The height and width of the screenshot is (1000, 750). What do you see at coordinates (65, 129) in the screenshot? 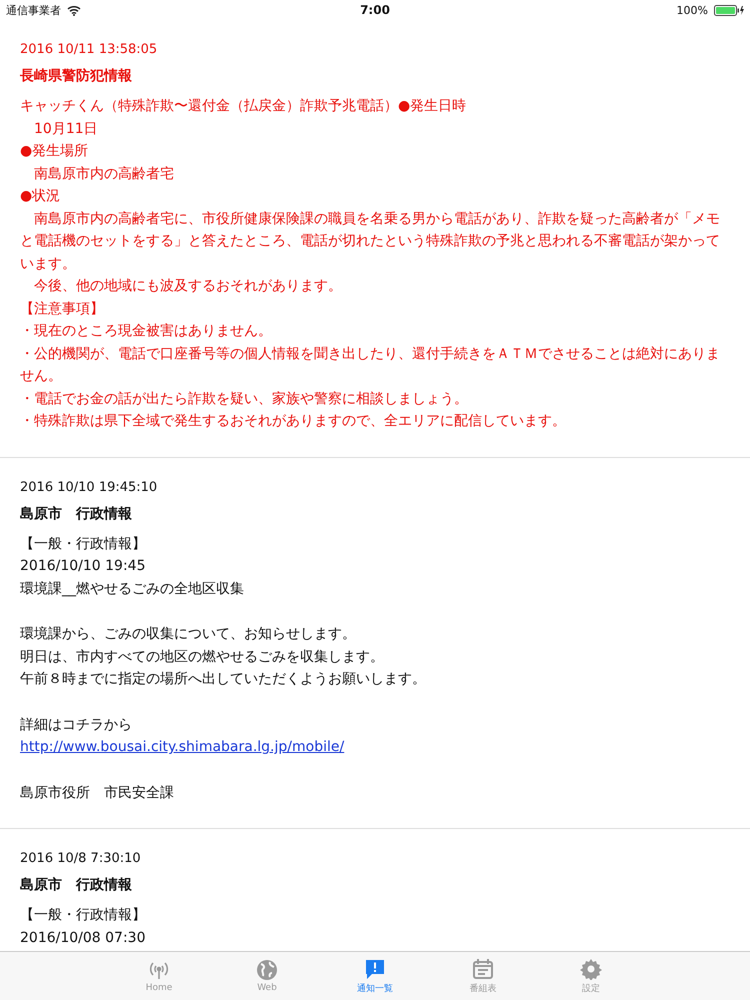
I see `message-text: 10月11日` at bounding box center [65, 129].